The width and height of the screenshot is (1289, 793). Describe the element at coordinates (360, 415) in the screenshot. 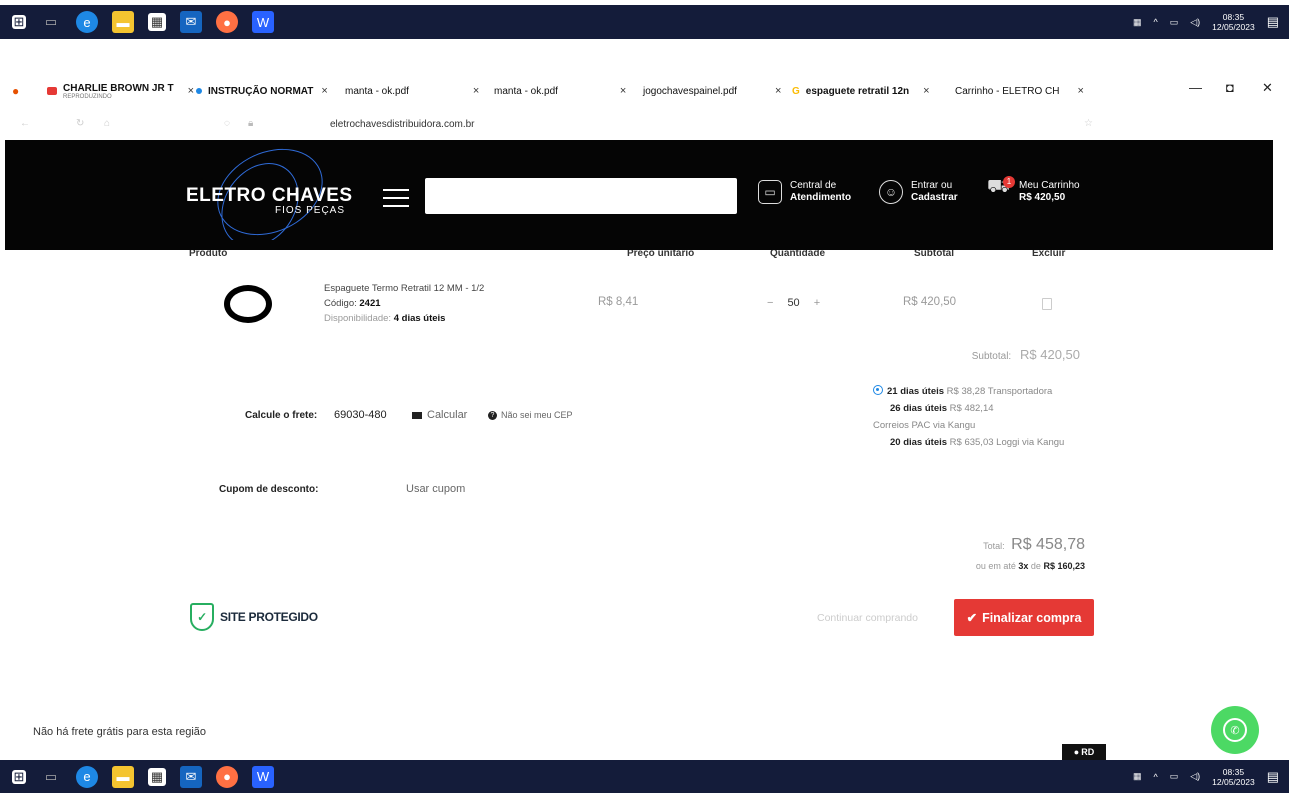

I see `cep-input: 69030-480` at that location.